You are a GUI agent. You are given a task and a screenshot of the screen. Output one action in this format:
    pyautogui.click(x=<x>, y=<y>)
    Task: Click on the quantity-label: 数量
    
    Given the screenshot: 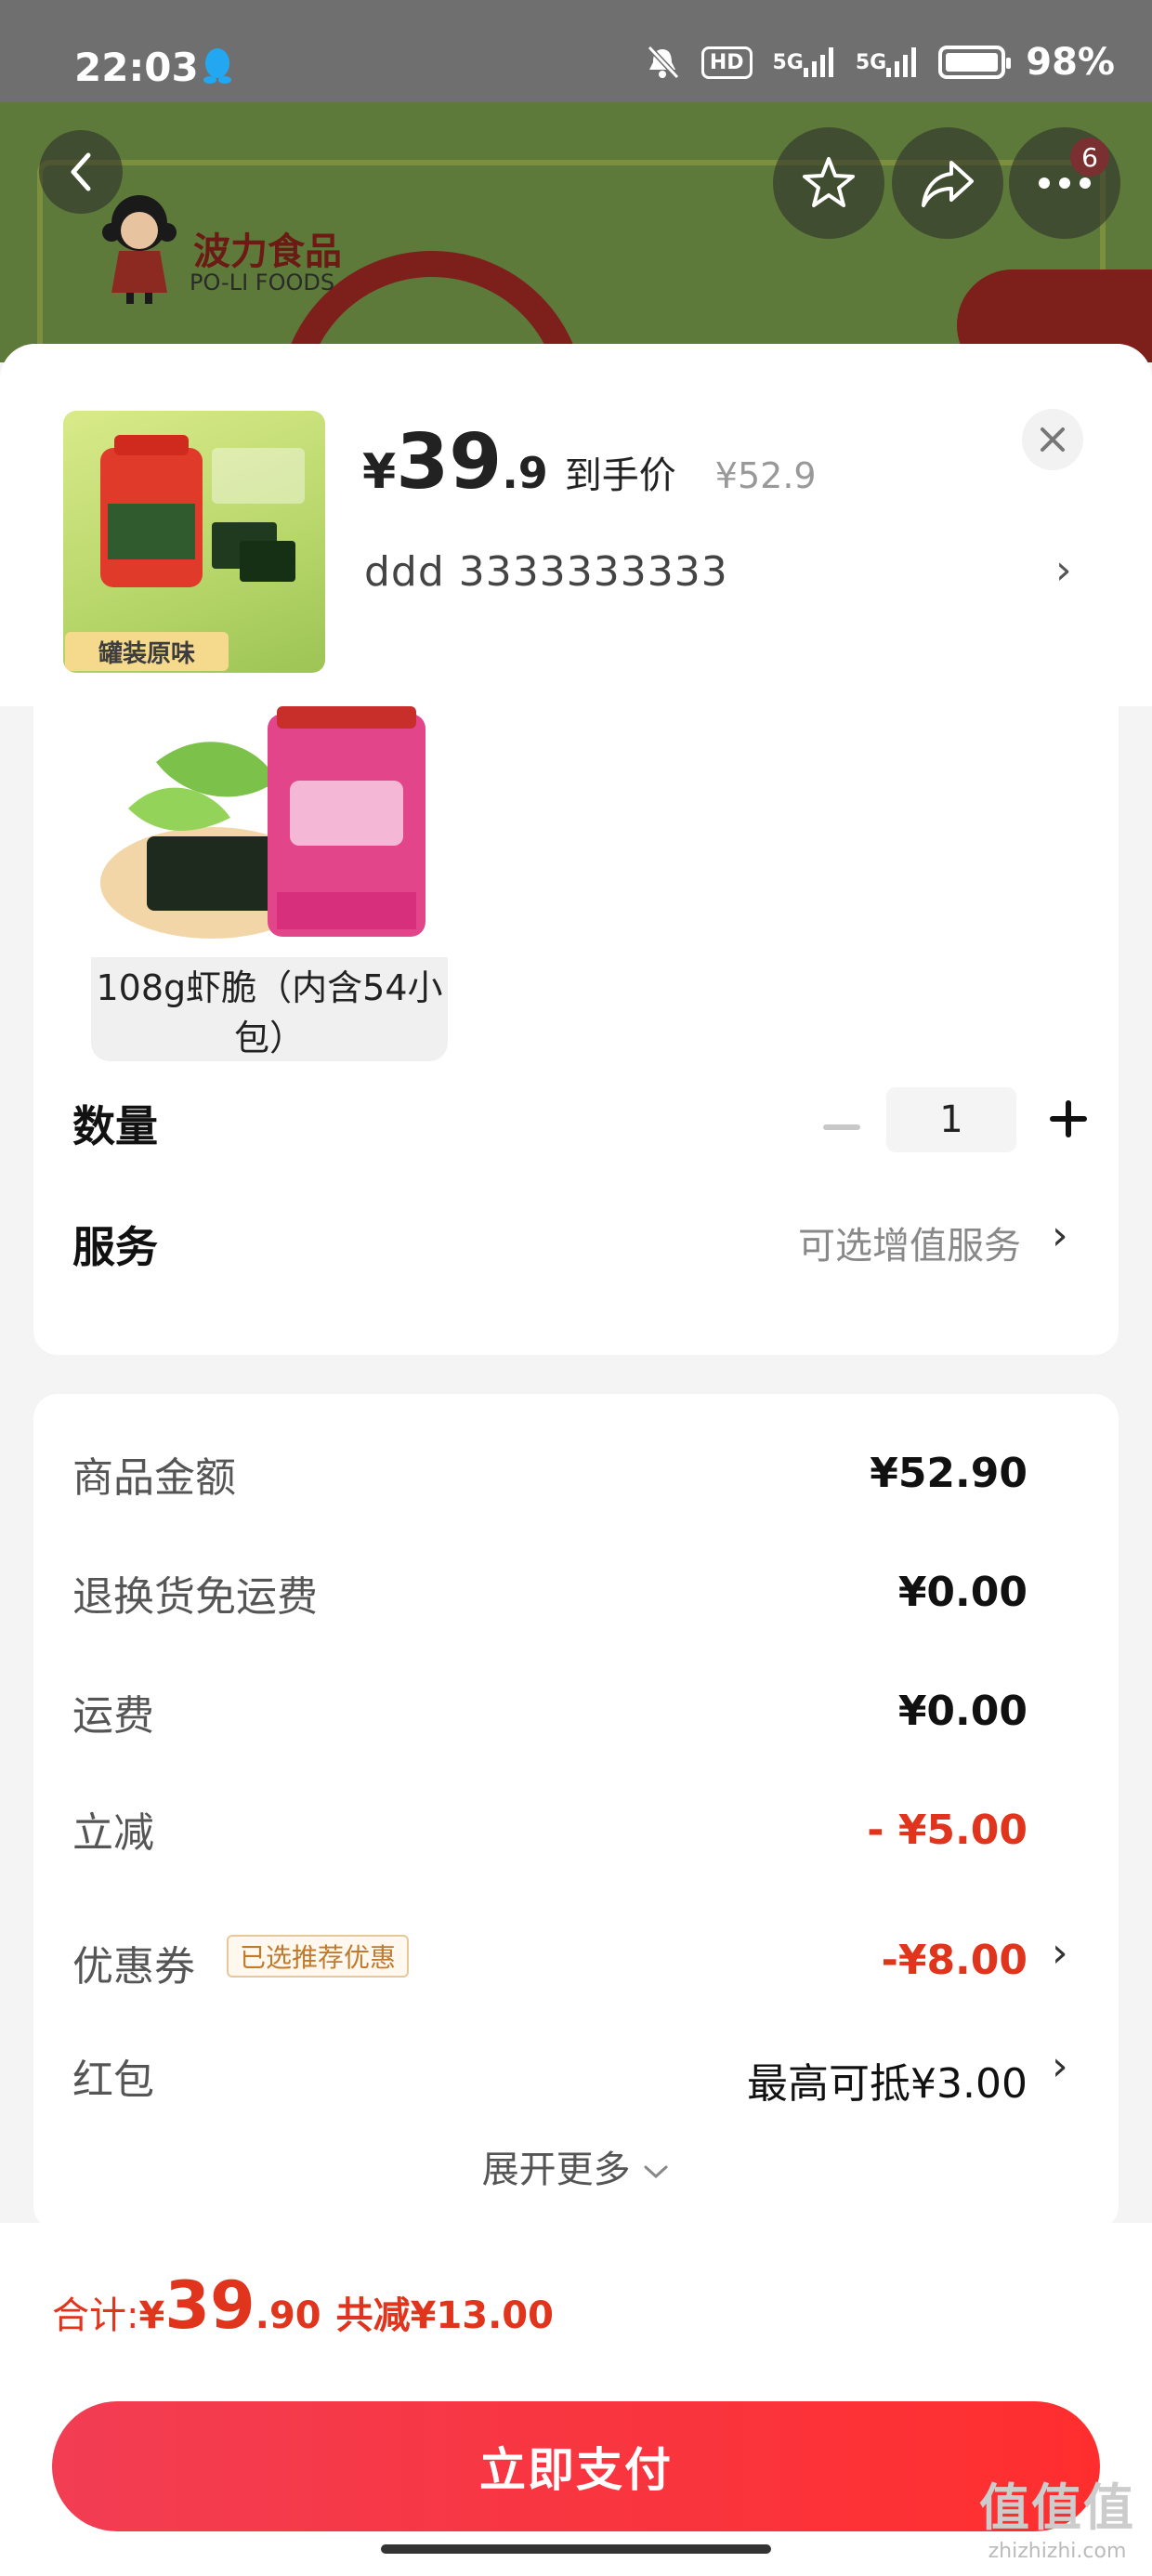 What is the action you would take?
    pyautogui.click(x=115, y=1126)
    